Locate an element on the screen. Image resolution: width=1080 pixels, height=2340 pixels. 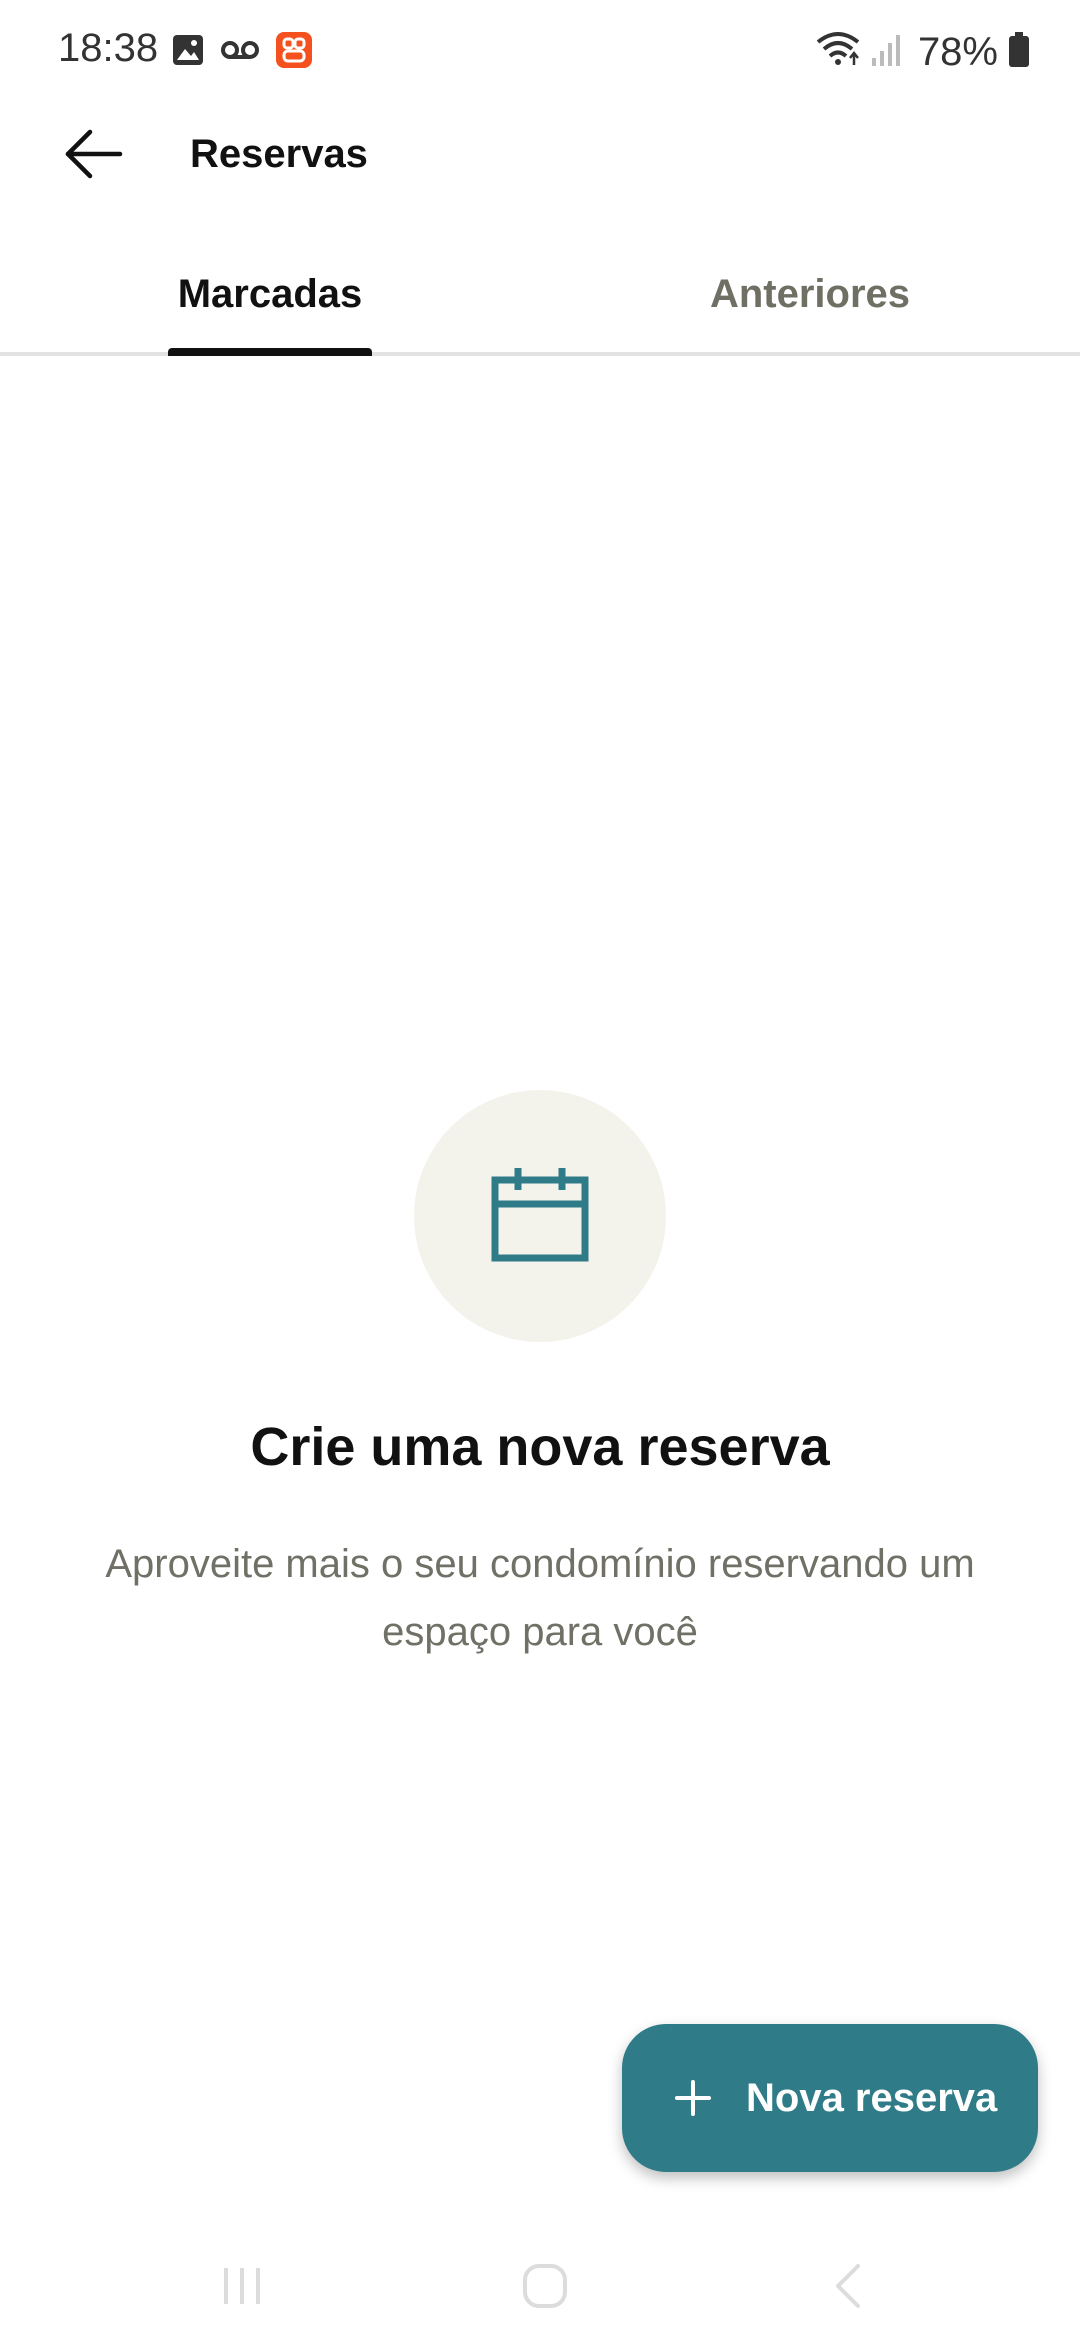
status-notification-icons is located at coordinates (242, 52).